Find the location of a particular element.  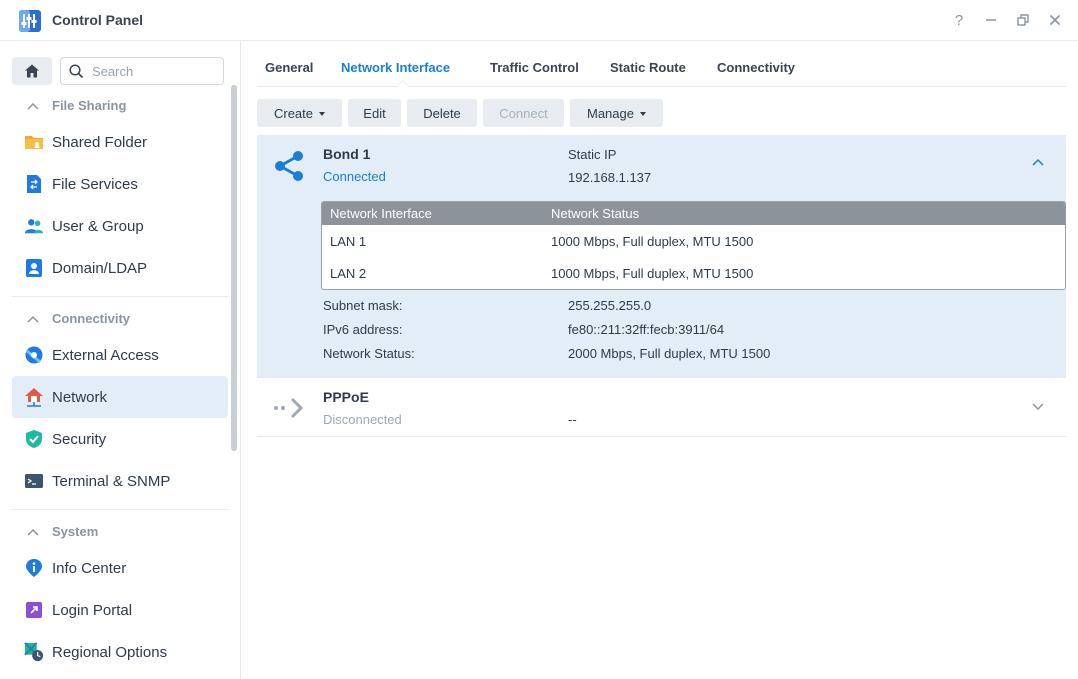

bond-share-icon is located at coordinates (289, 166).